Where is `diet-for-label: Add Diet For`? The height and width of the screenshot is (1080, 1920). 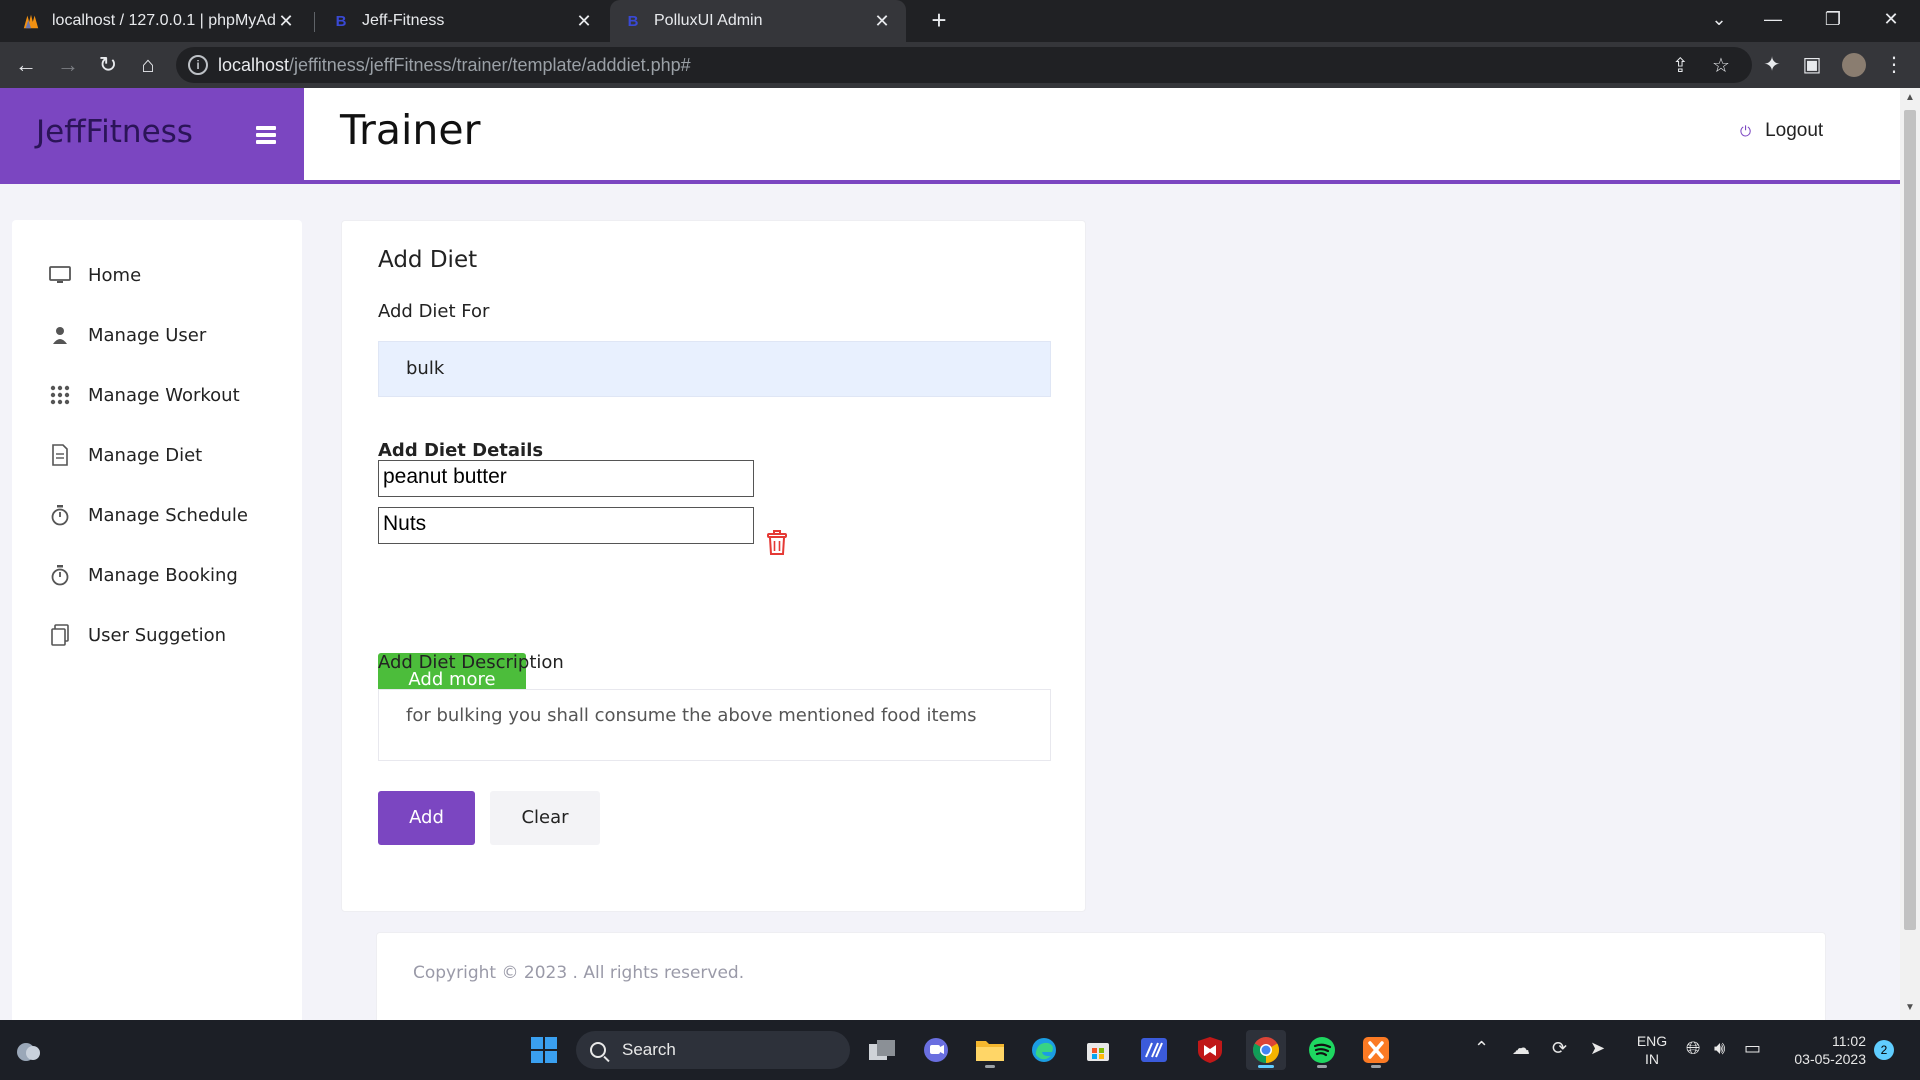 diet-for-label: Add Diet For is located at coordinates (434, 311).